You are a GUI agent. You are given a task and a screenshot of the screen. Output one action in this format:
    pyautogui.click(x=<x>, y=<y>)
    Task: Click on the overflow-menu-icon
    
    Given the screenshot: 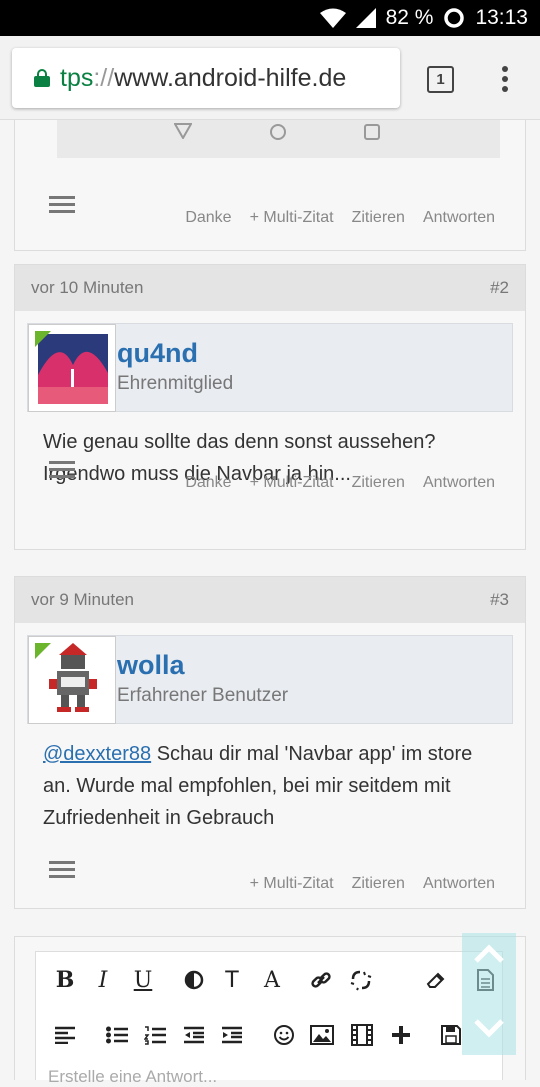 What is the action you would take?
    pyautogui.click(x=505, y=79)
    